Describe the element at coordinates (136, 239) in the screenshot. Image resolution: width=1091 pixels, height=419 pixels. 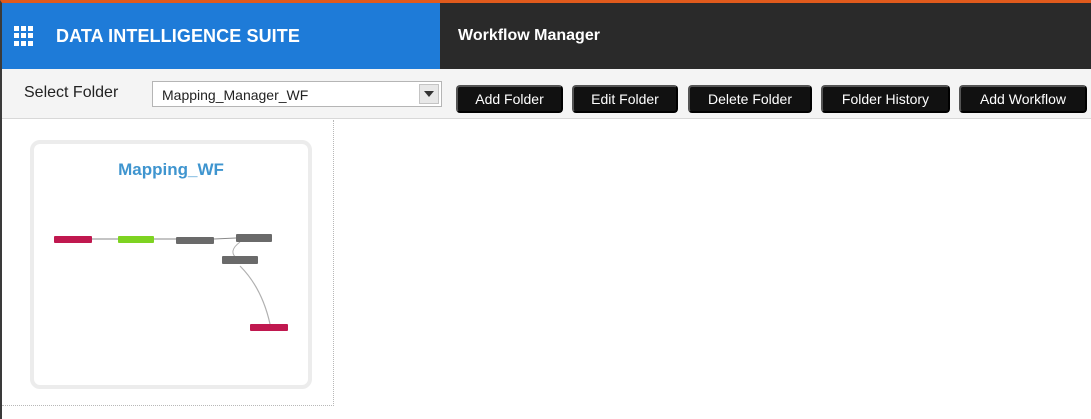
I see `diagram-node-success` at that location.